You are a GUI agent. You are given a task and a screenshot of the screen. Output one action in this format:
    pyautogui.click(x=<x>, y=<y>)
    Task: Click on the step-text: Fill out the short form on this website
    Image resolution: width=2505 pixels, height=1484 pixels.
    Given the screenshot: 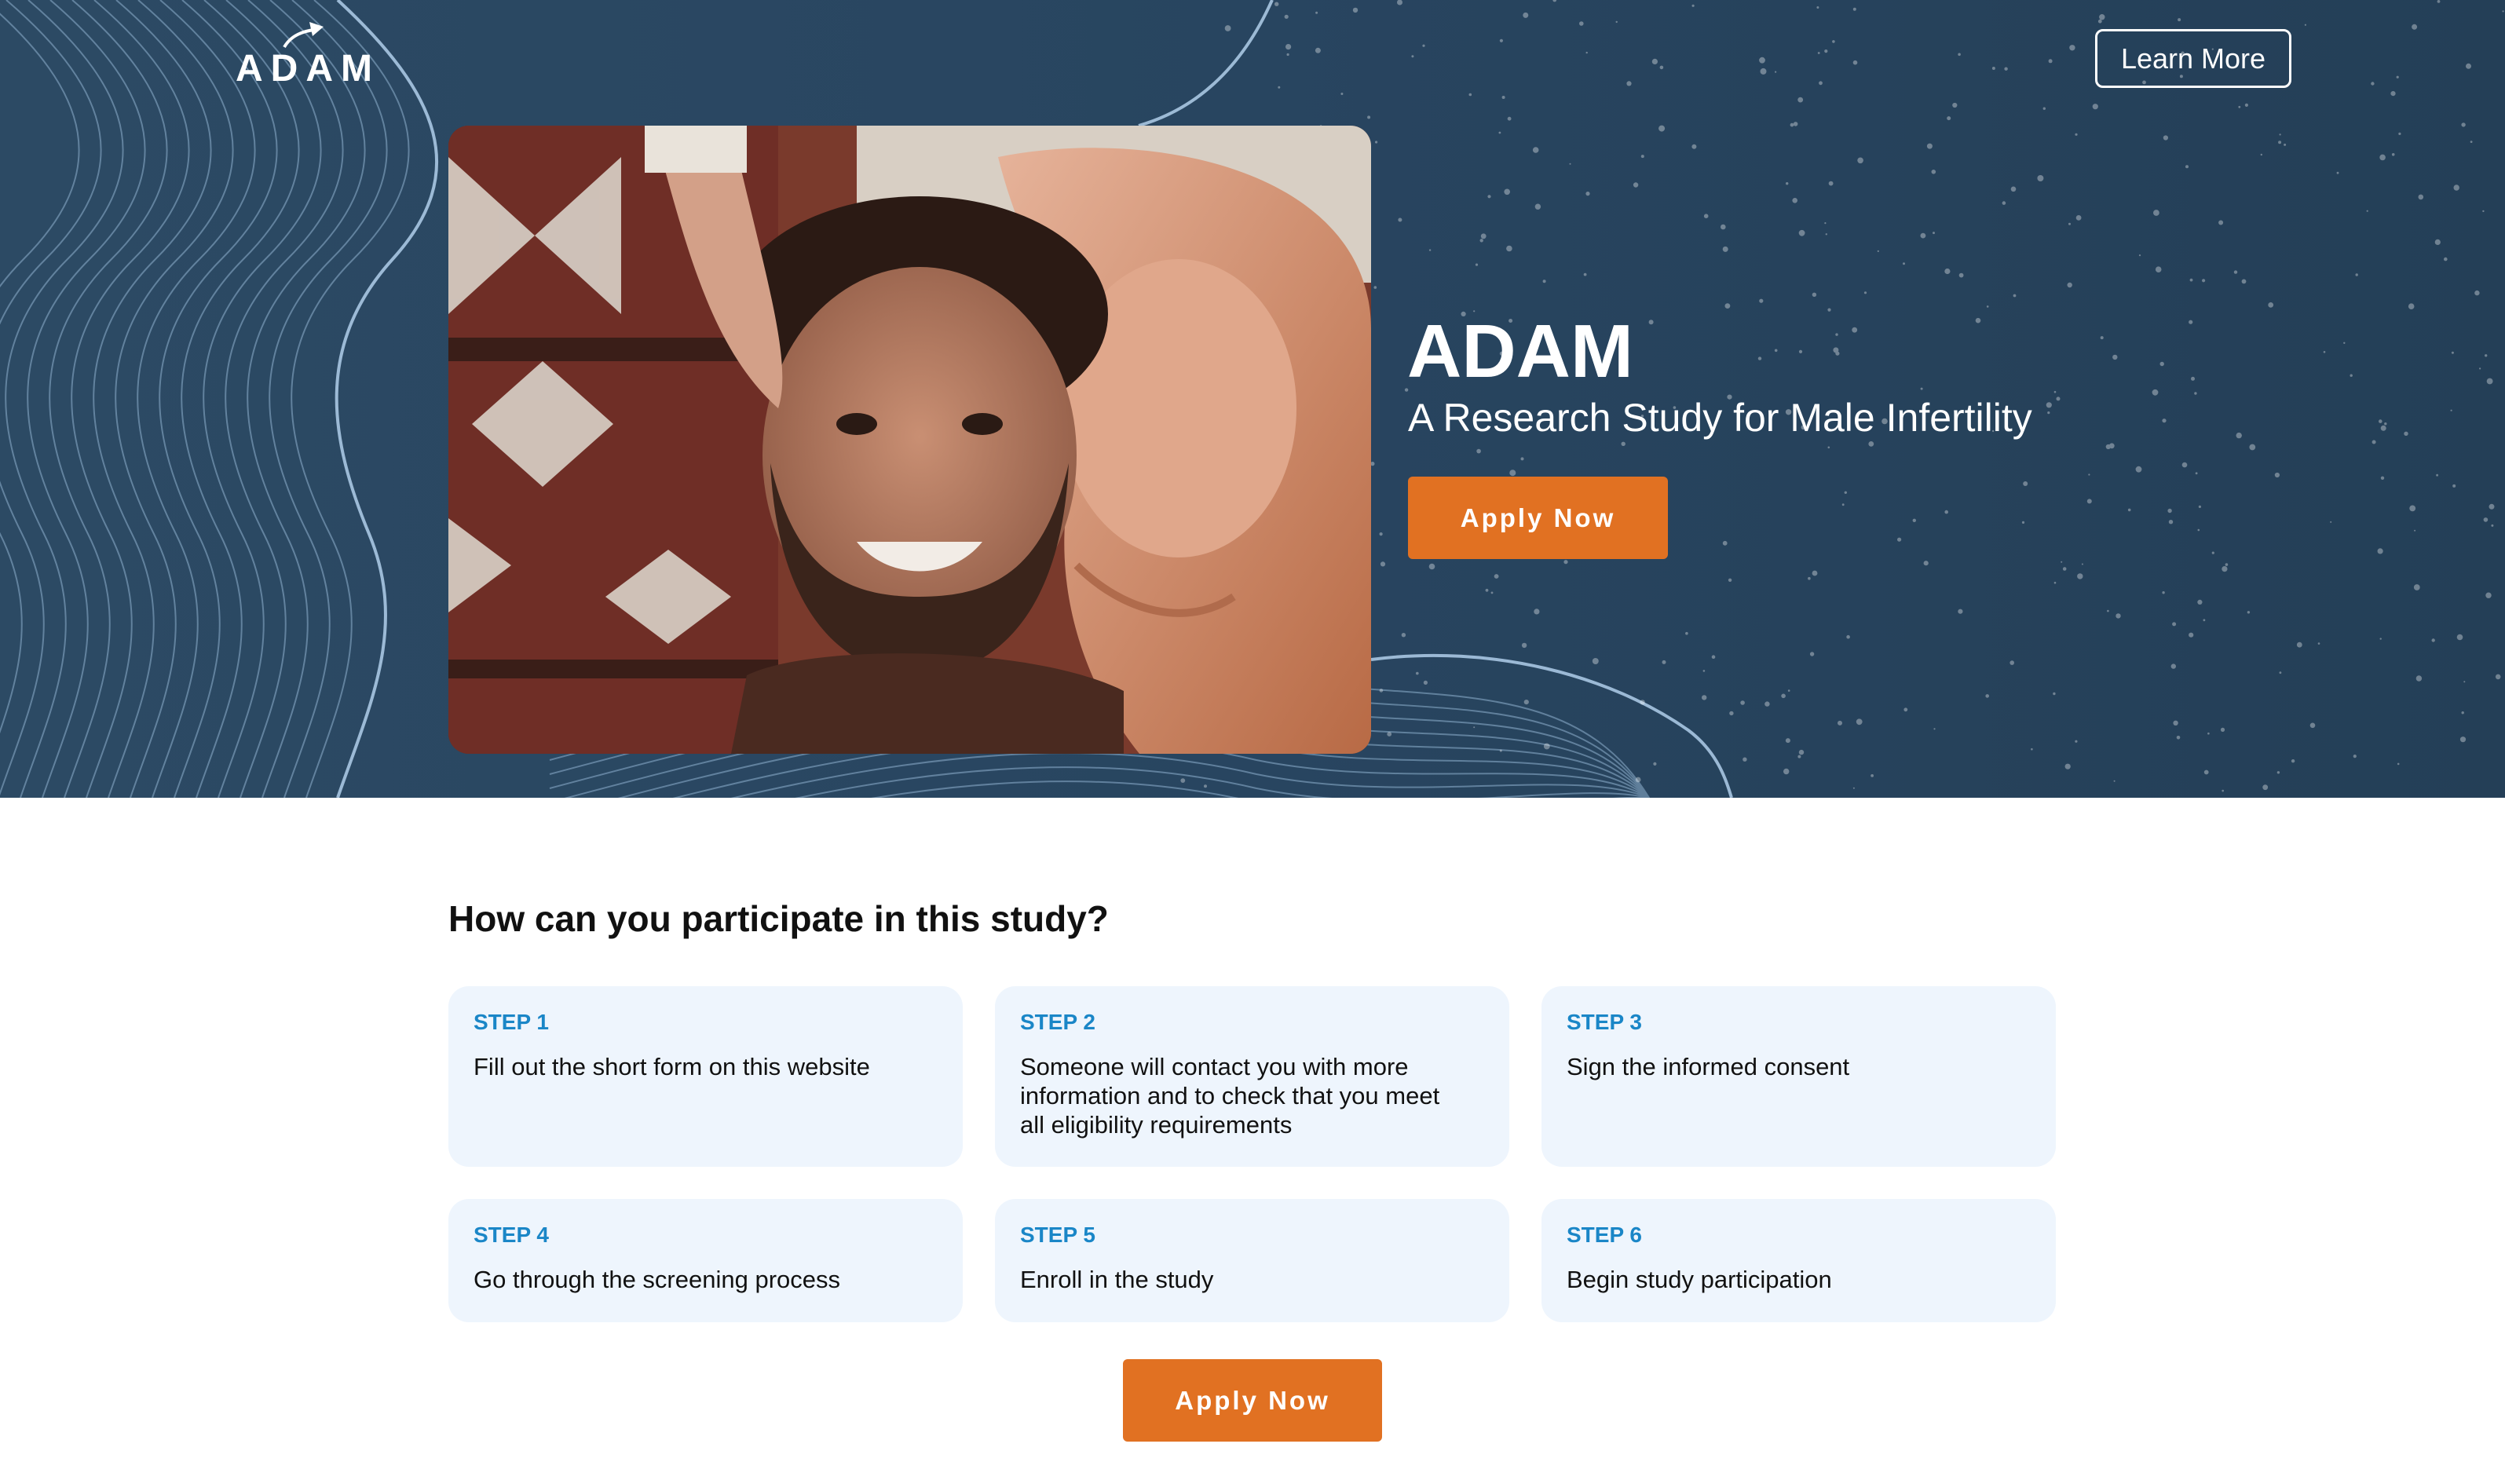 What is the action you would take?
    pyautogui.click(x=672, y=1066)
    